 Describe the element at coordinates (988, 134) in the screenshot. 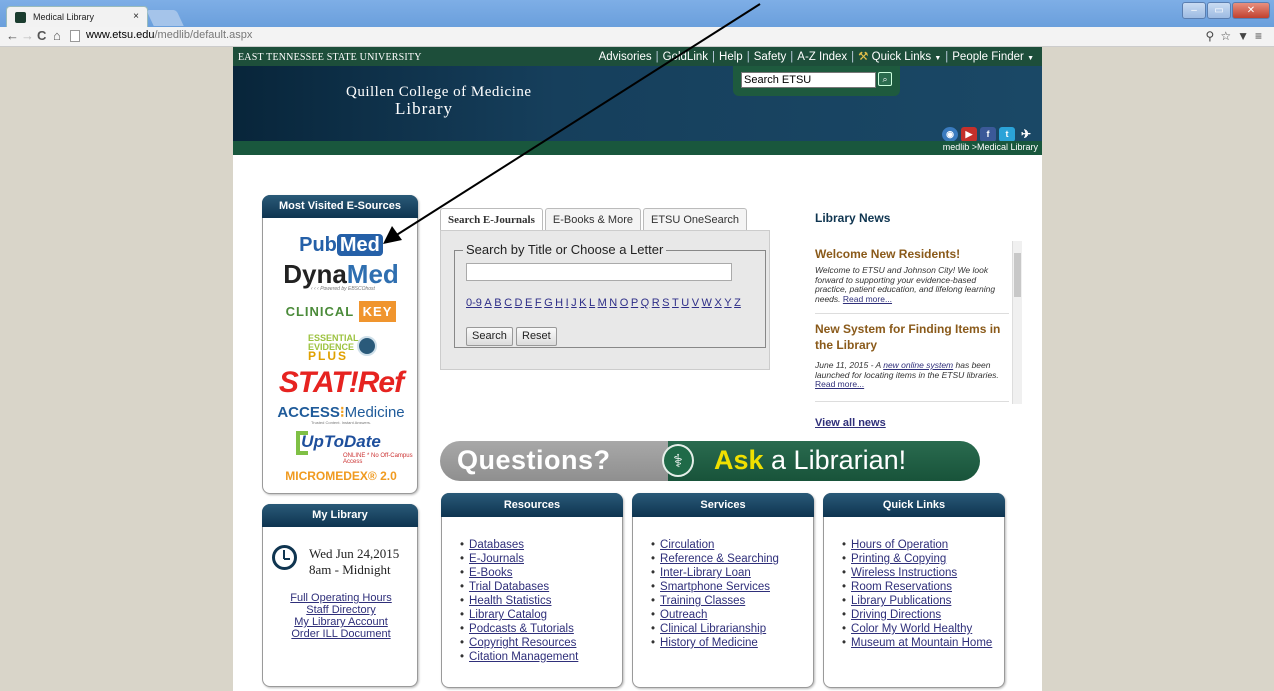

I see `facebook-icon: f` at that location.